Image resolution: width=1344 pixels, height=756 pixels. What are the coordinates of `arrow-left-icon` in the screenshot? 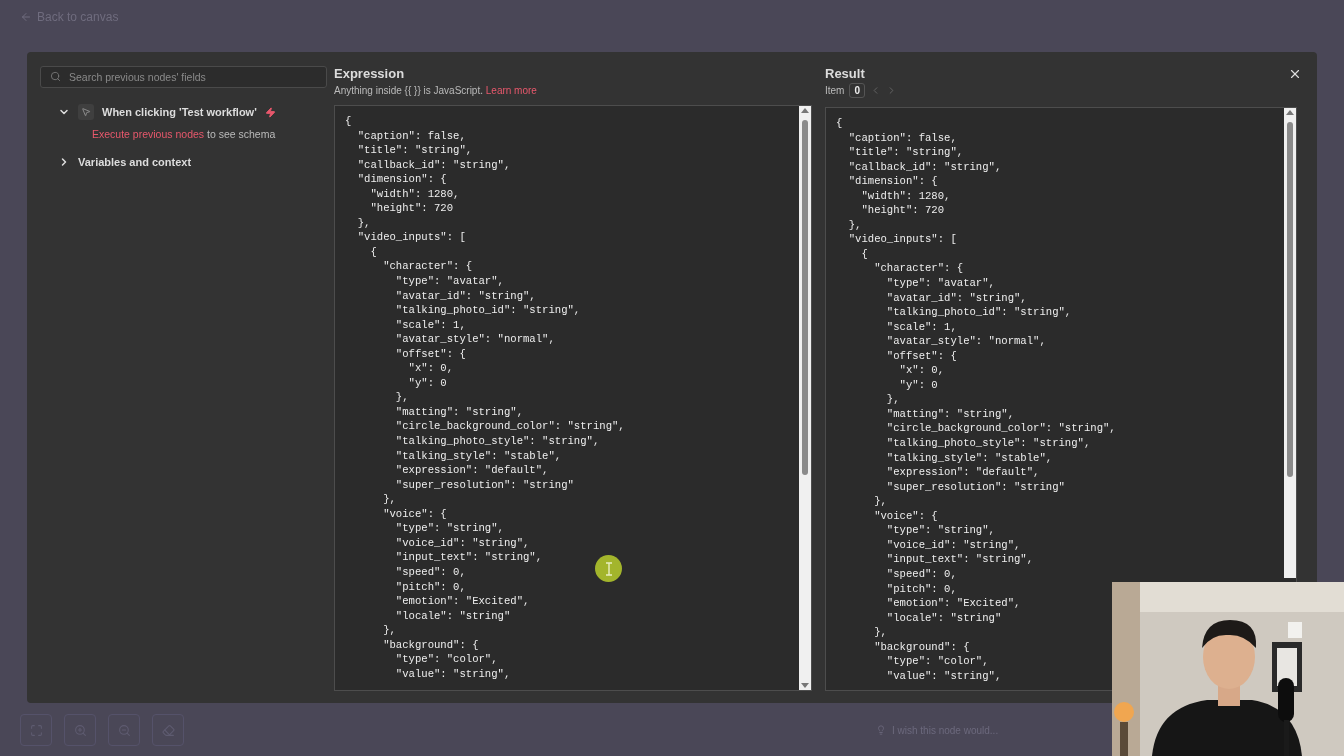 It's located at (26, 17).